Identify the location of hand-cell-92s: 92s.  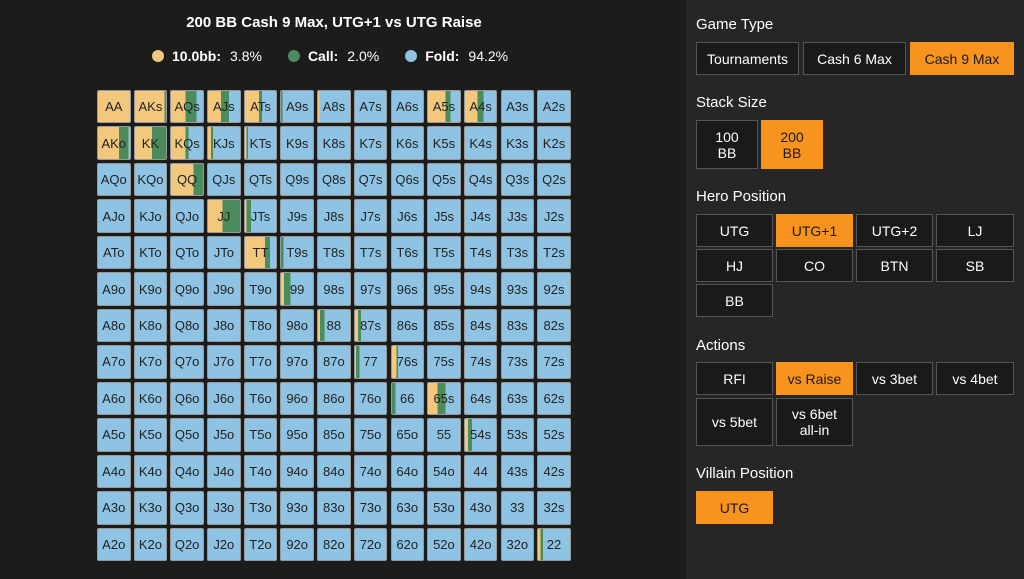
(554, 289).